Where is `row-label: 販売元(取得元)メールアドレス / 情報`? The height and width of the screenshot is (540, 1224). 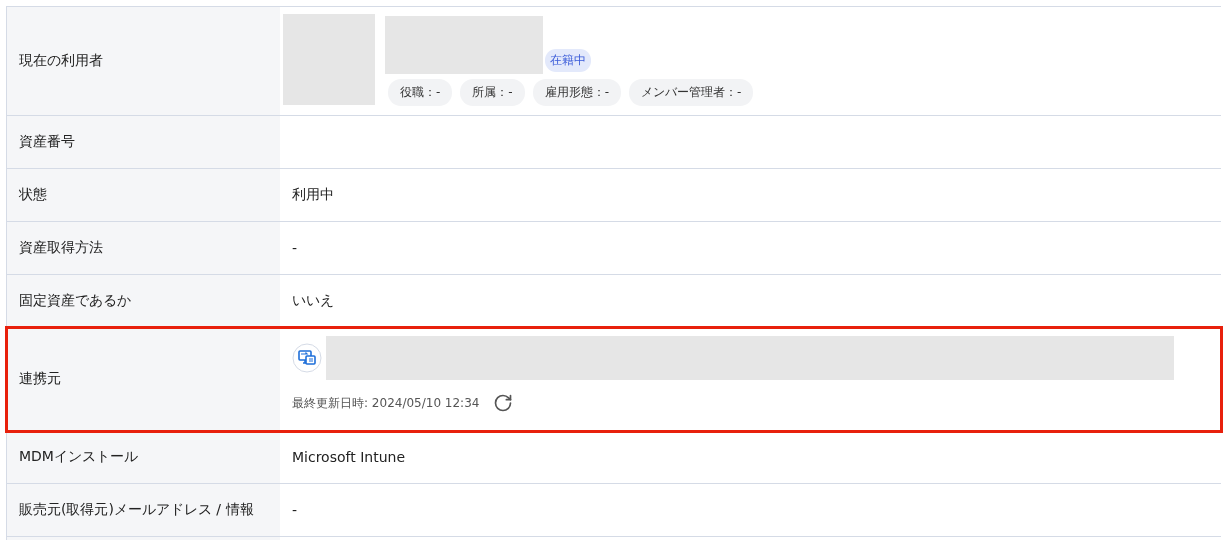 row-label: 販売元(取得元)メールアドレス / 情報 is located at coordinates (143, 510).